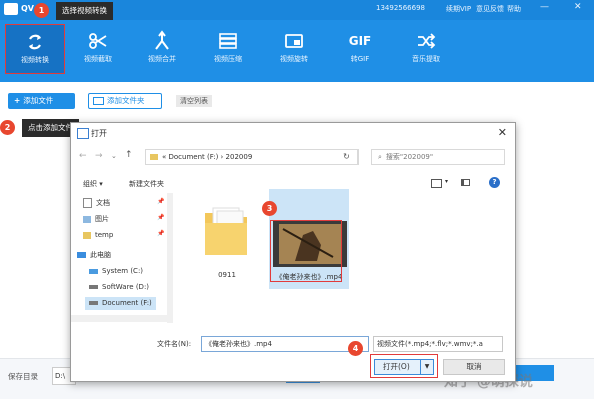 This screenshot has height=399, width=594. What do you see at coordinates (127, 303) in the screenshot?
I see `nav-item-label: Document (F:)` at bounding box center [127, 303].